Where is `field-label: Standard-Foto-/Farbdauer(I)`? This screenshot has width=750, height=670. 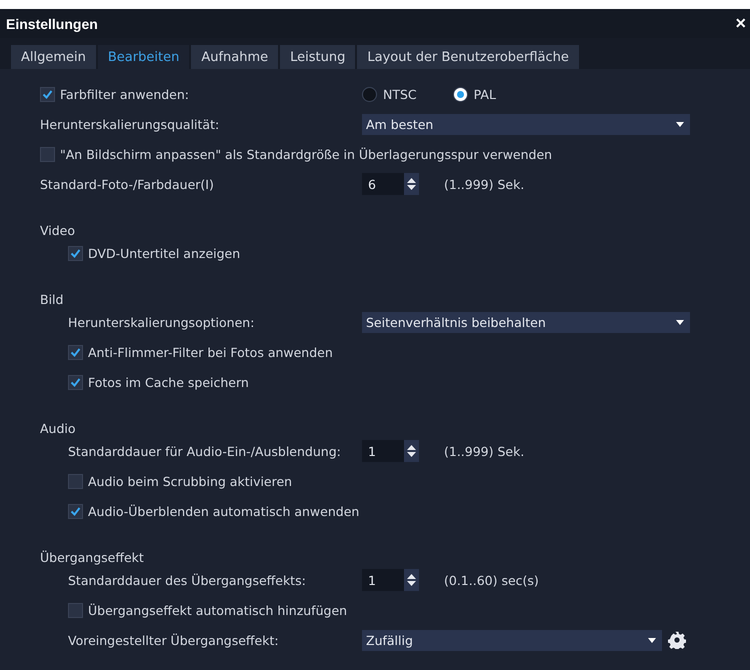 field-label: Standard-Foto-/Farbdauer(I) is located at coordinates (127, 184).